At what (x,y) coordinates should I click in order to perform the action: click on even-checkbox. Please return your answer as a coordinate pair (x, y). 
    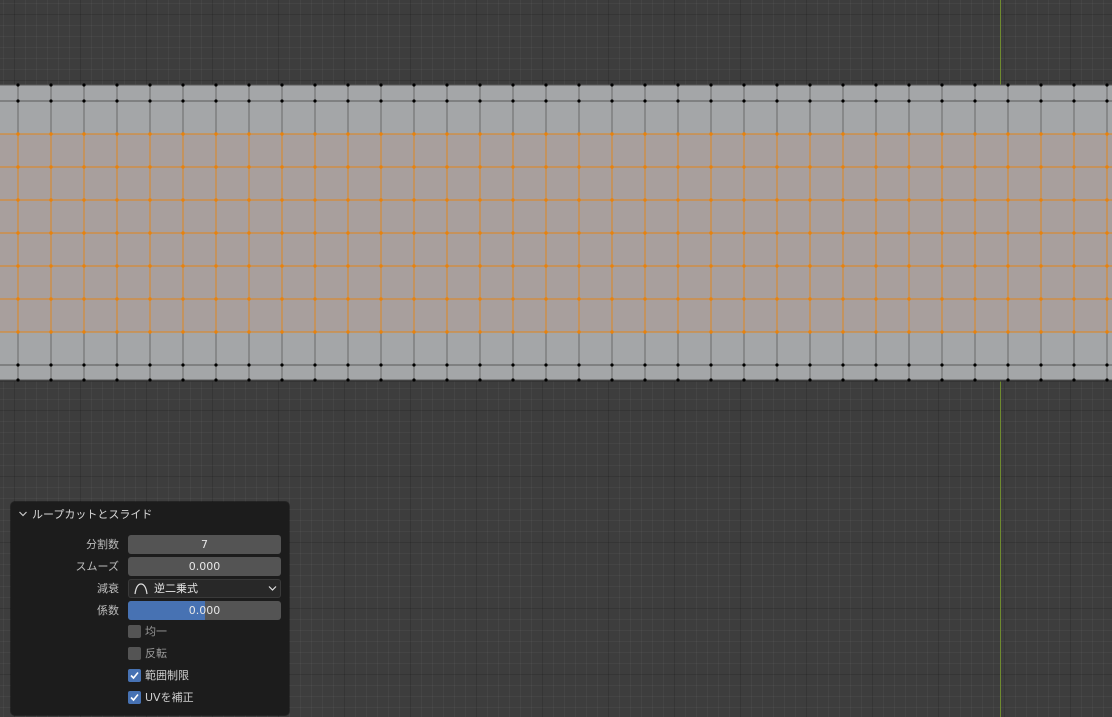
    Looking at the image, I should click on (134, 631).